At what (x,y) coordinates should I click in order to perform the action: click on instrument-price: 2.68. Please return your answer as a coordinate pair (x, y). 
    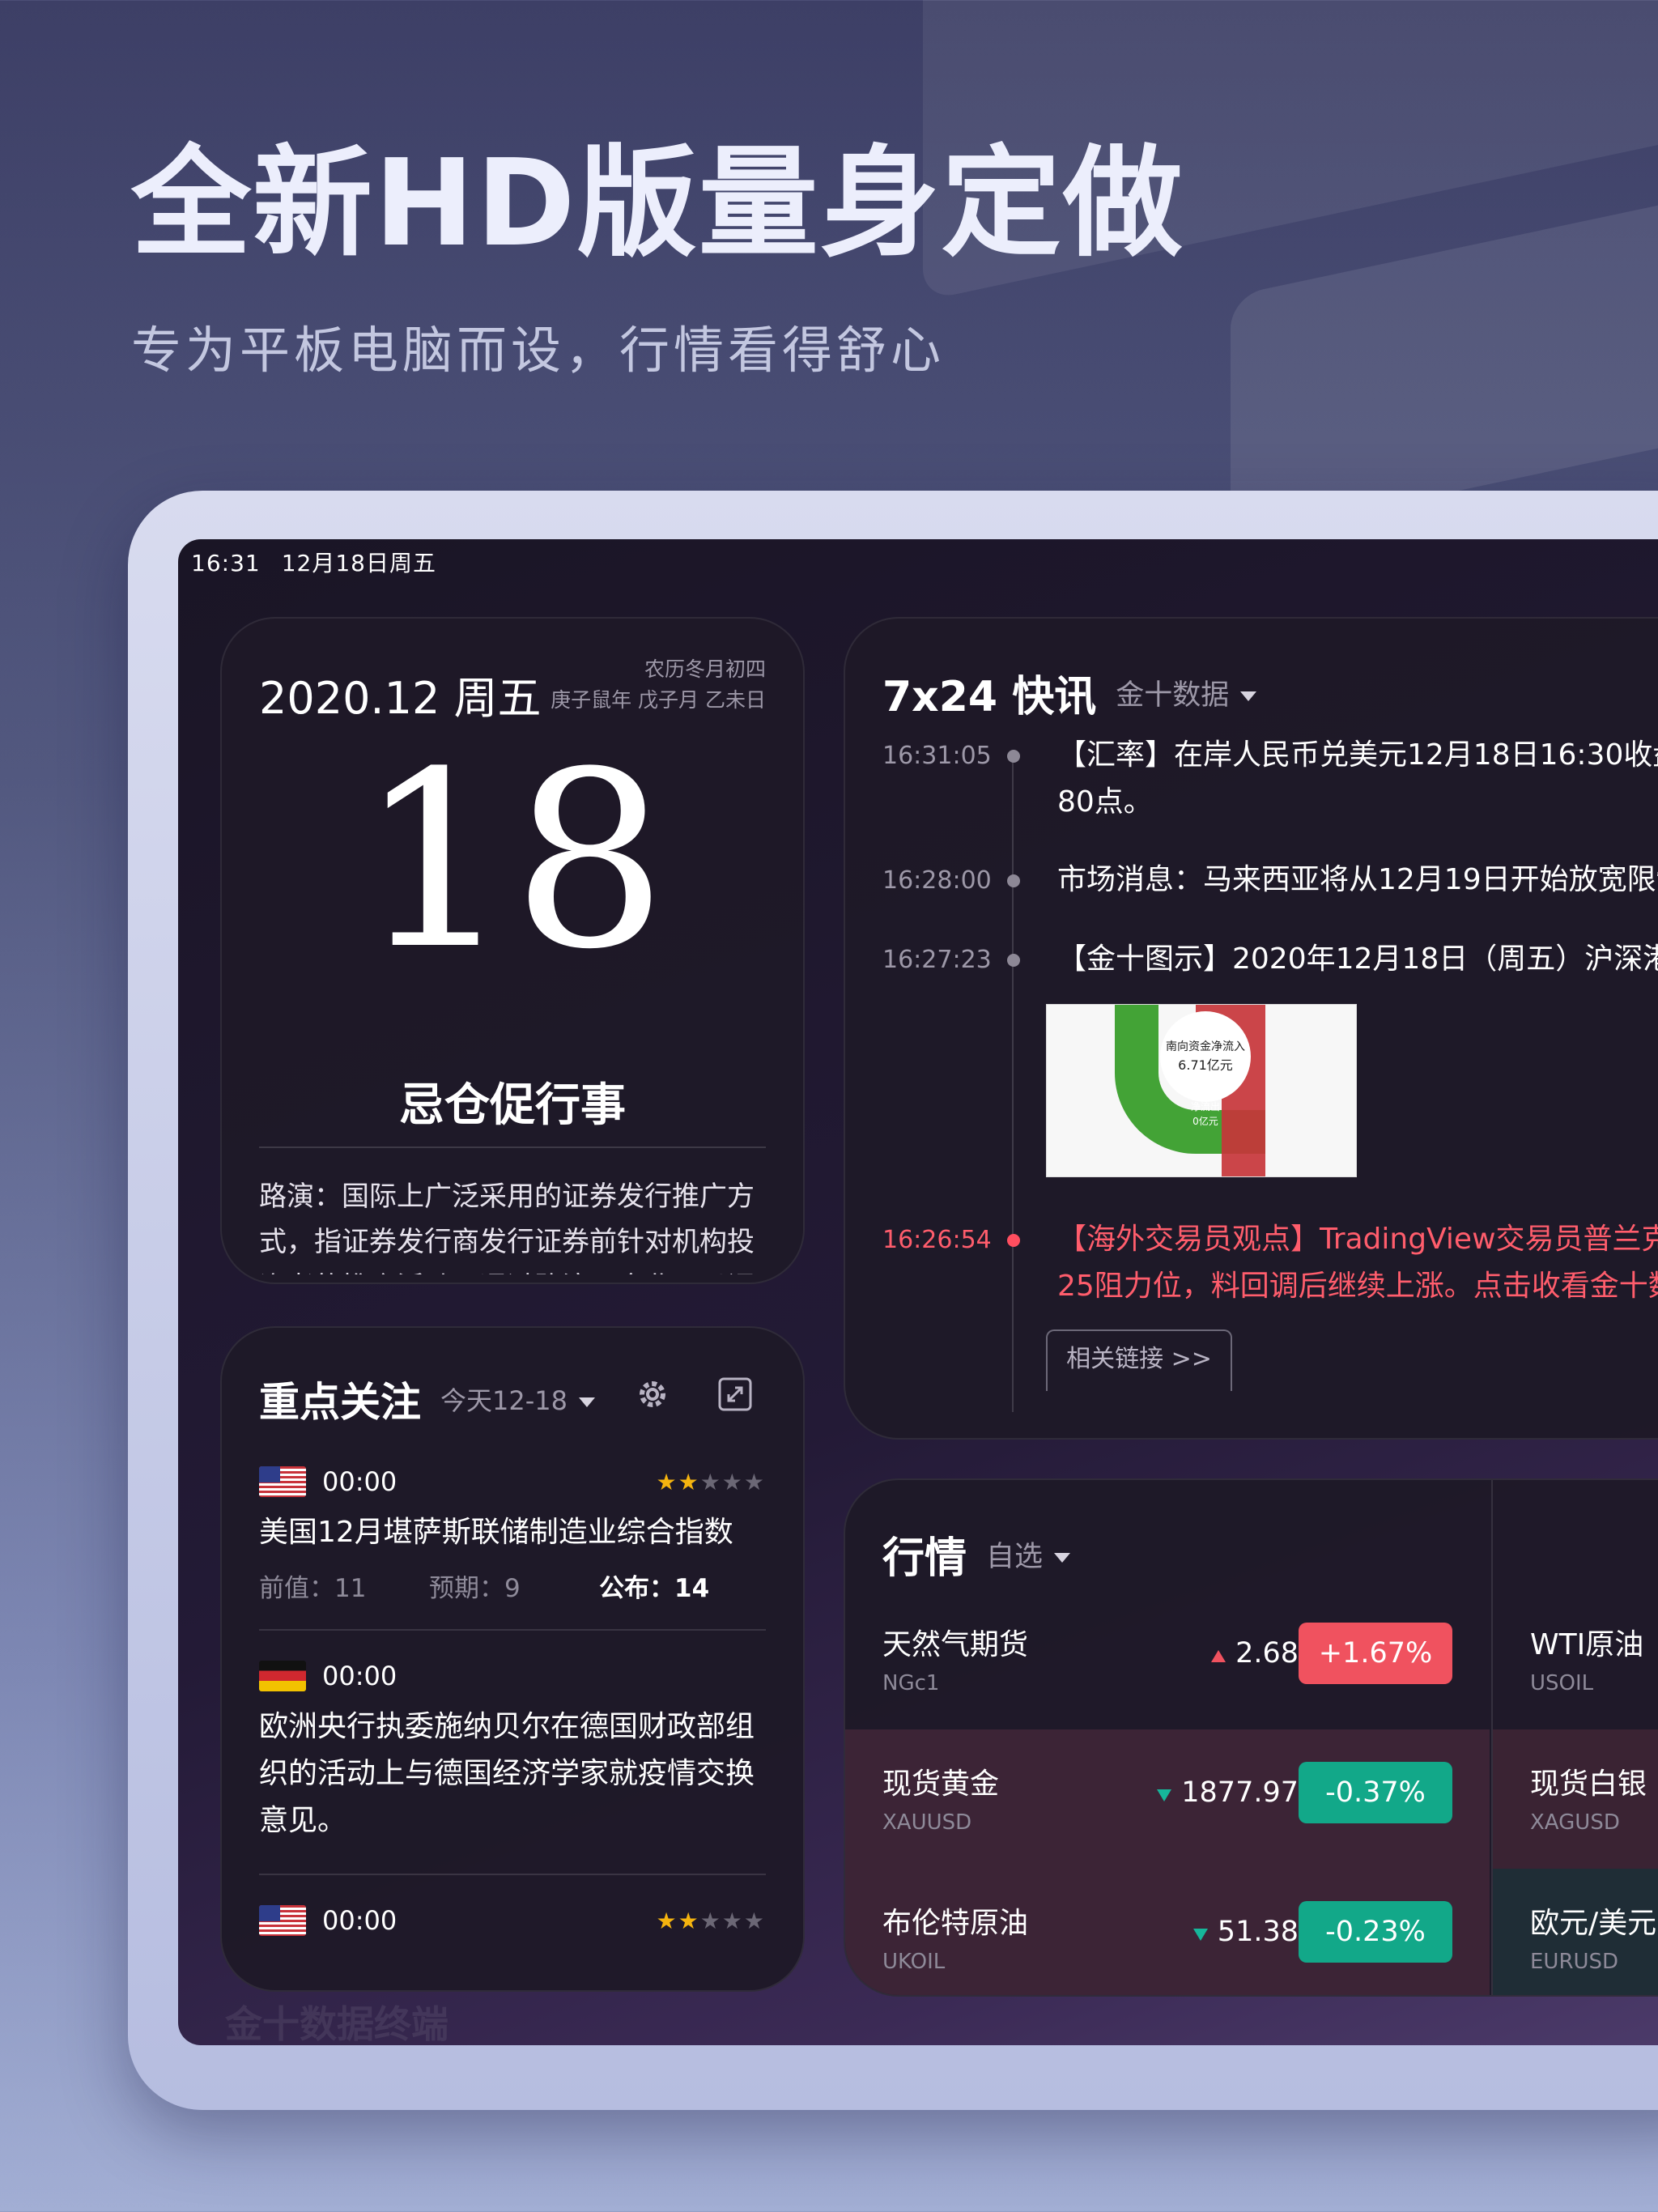
    Looking at the image, I should click on (1255, 1654).